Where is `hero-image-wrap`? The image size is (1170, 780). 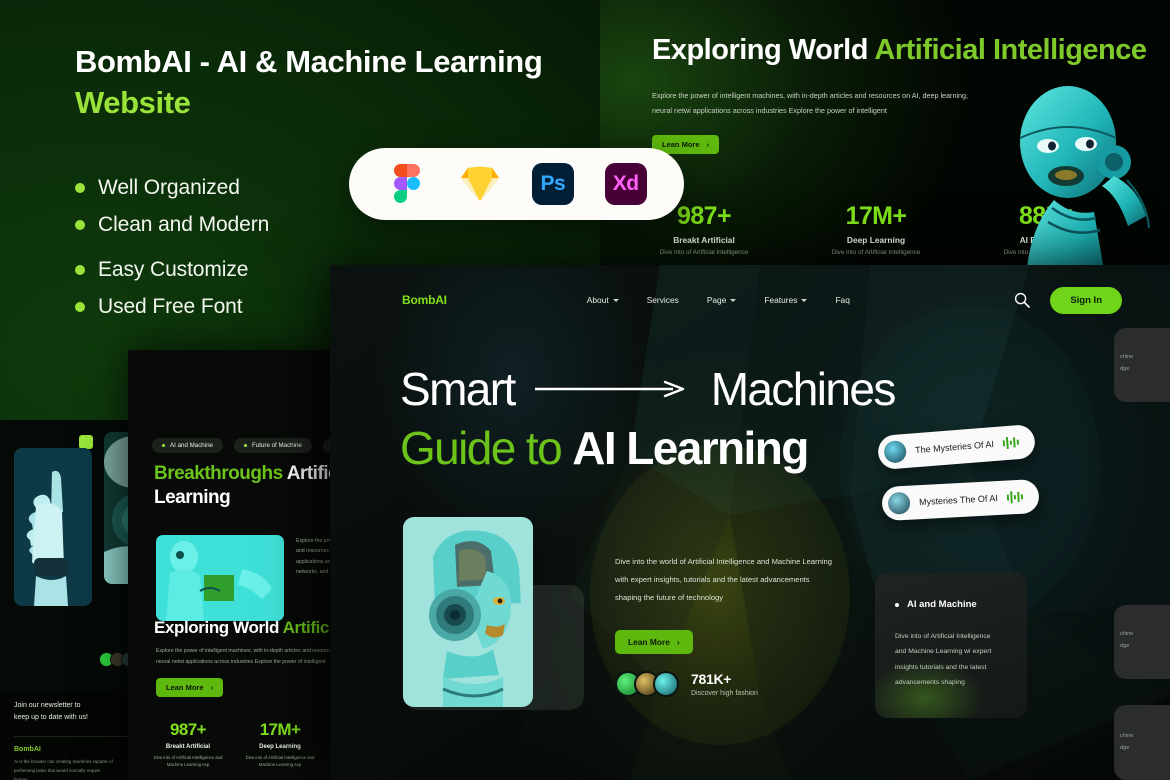 hero-image-wrap is located at coordinates (494, 612).